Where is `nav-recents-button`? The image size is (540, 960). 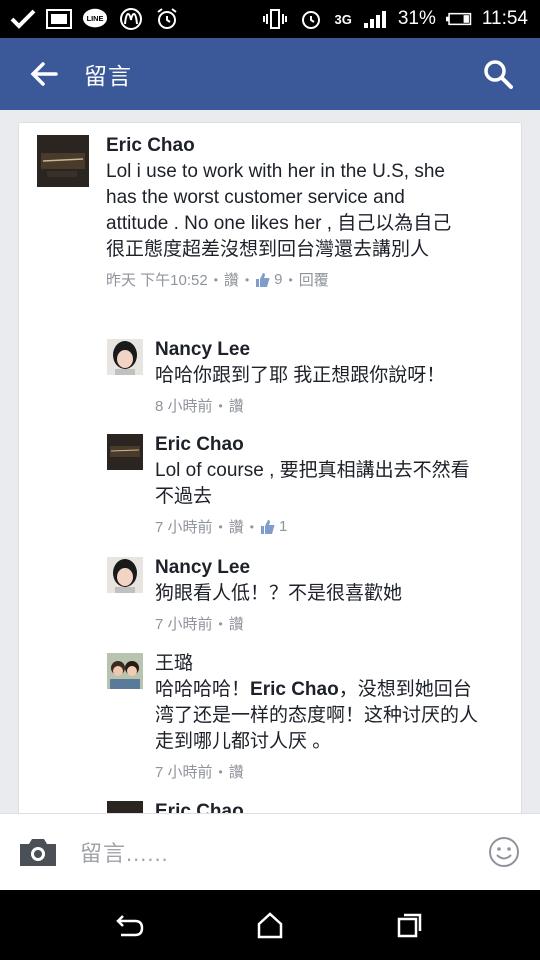 nav-recents-button is located at coordinates (410, 925).